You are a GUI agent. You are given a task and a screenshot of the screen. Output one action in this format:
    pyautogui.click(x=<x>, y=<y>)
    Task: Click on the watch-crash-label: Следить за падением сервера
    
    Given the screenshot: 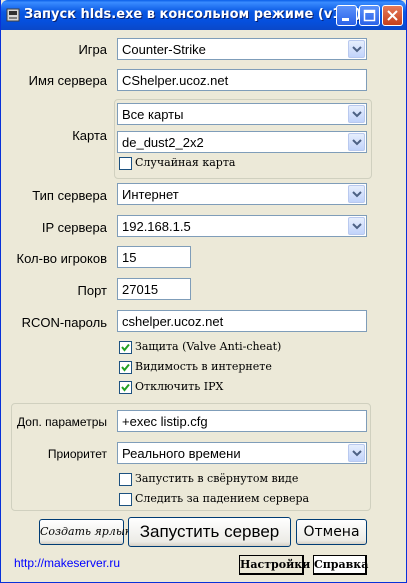 What is the action you would take?
    pyautogui.click(x=222, y=498)
    